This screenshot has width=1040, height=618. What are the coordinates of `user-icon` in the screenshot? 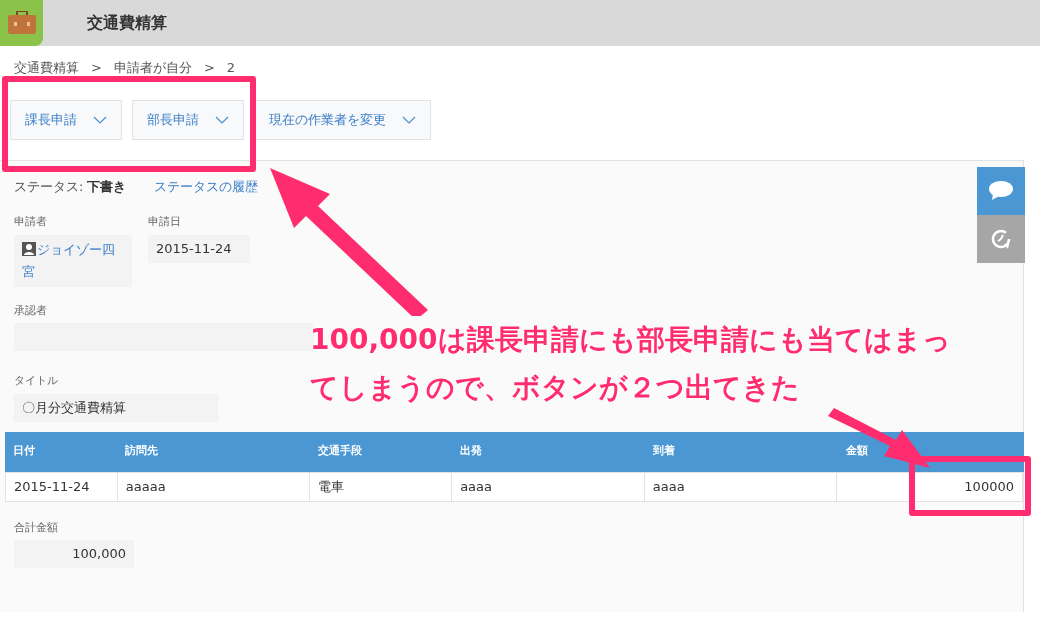 It's located at (29, 248).